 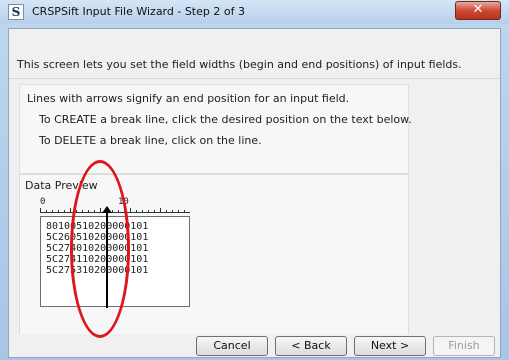 I want to click on close-button: ✕, so click(x=478, y=10).